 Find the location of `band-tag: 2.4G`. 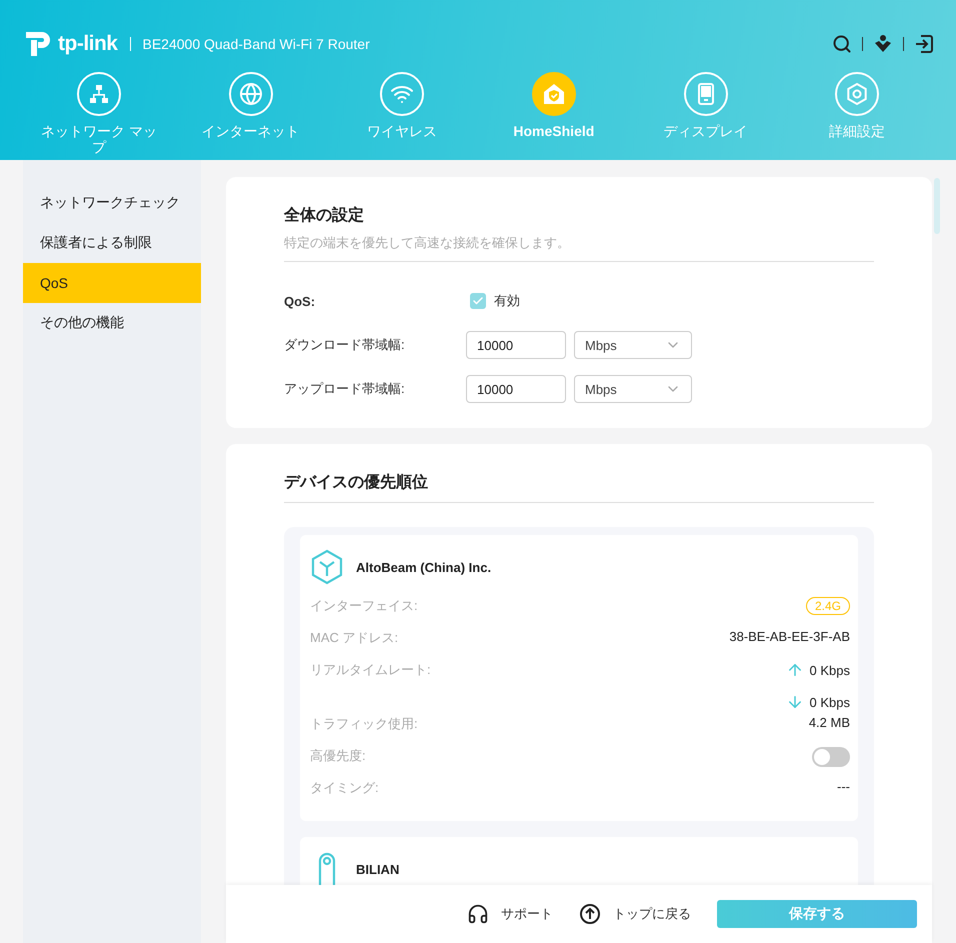

band-tag: 2.4G is located at coordinates (828, 606).